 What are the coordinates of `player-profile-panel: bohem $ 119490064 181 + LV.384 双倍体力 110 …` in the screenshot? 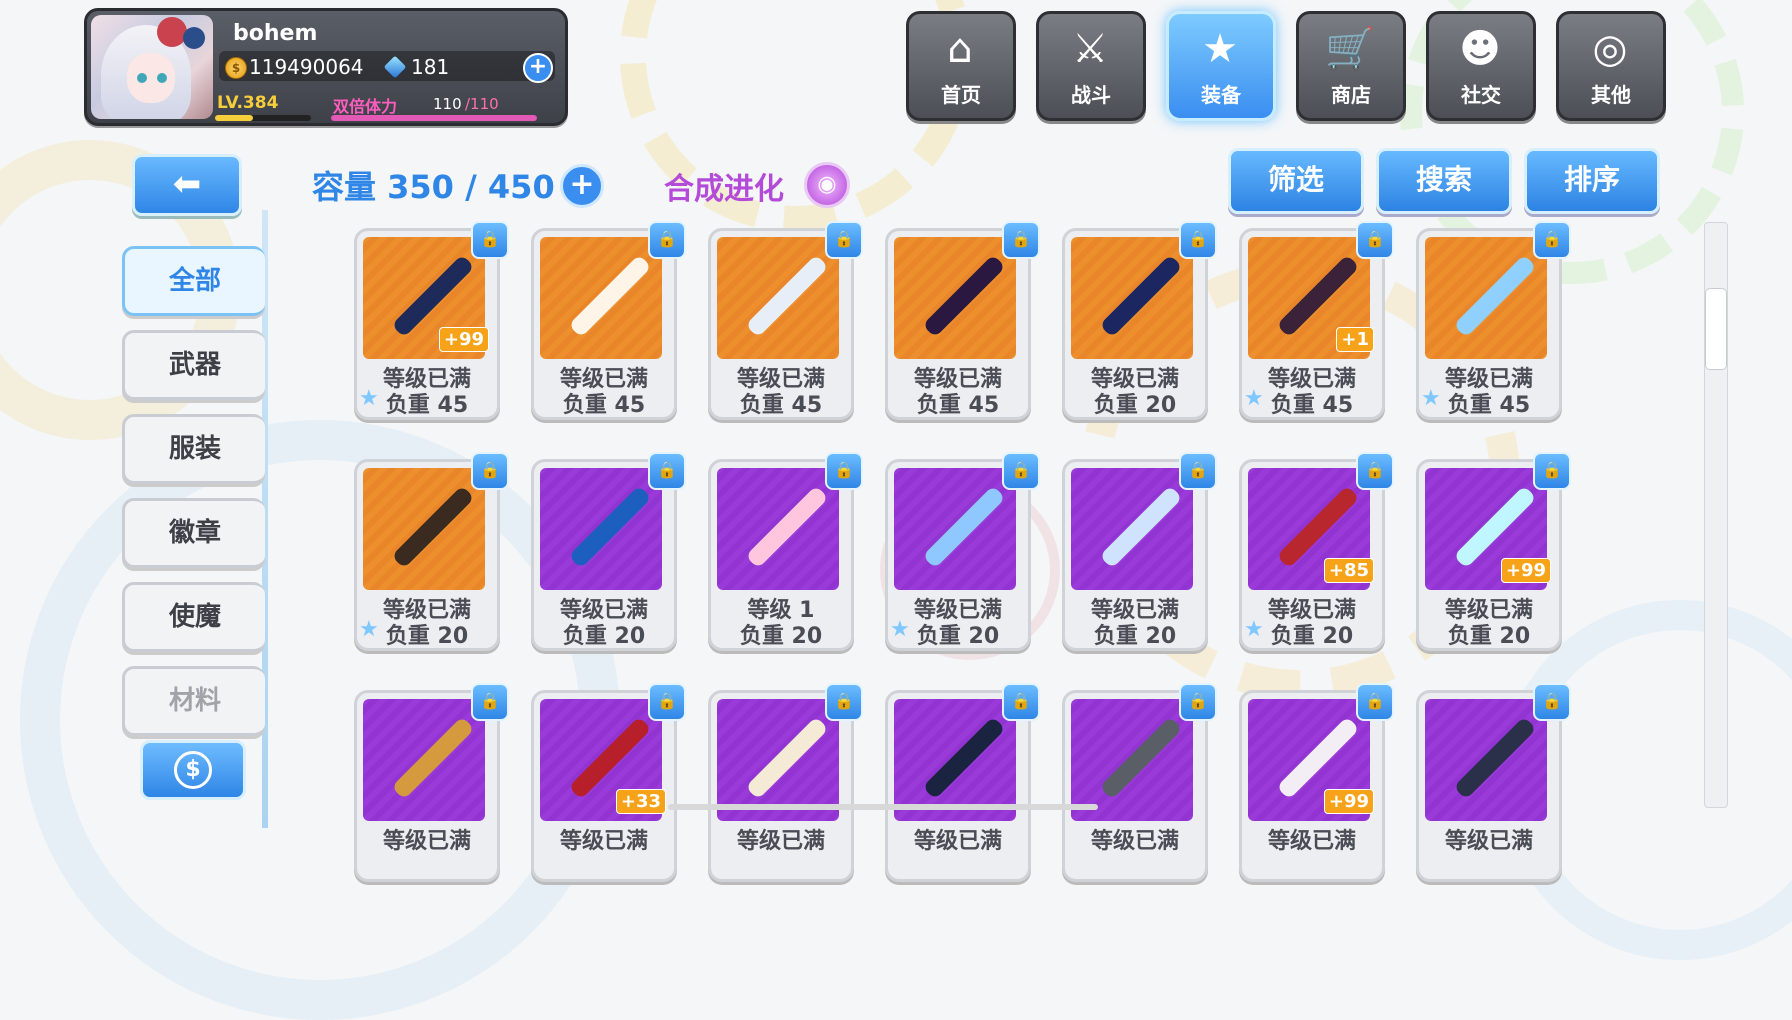 It's located at (326, 67).